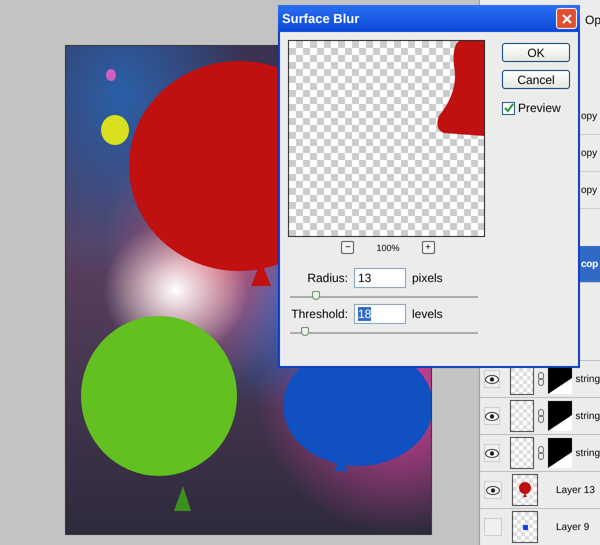  I want to click on field-label: Threshold:, so click(319, 314).